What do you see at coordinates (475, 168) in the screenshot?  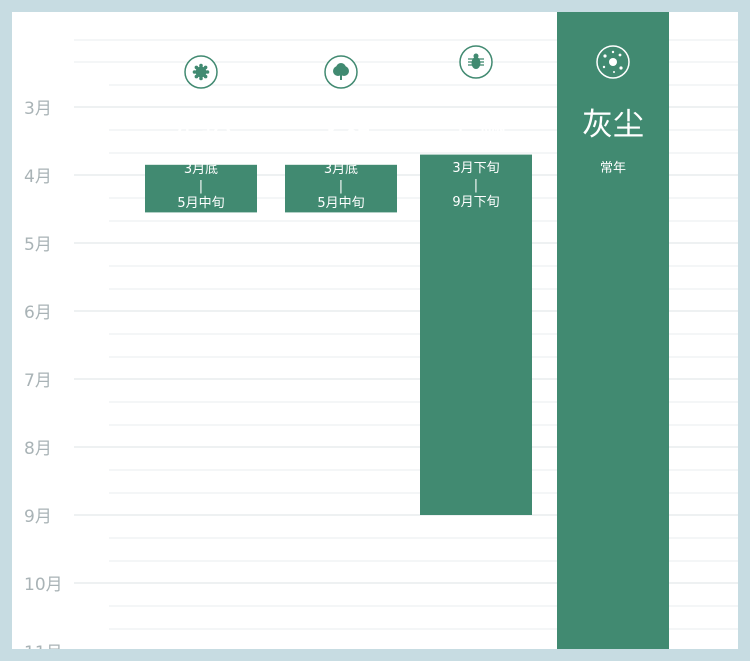 I see `bar-range-text: 3月下旬` at bounding box center [475, 168].